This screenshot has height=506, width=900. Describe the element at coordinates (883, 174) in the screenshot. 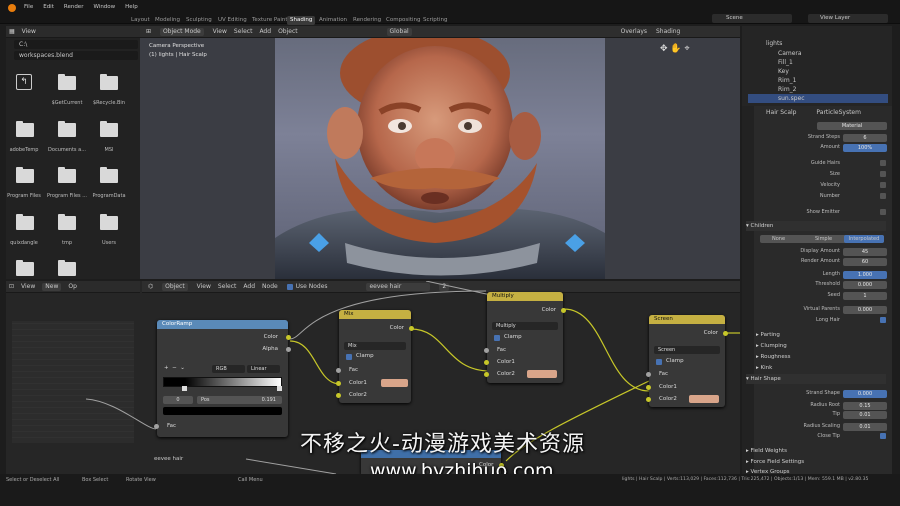

I see `size-checkbox` at that location.